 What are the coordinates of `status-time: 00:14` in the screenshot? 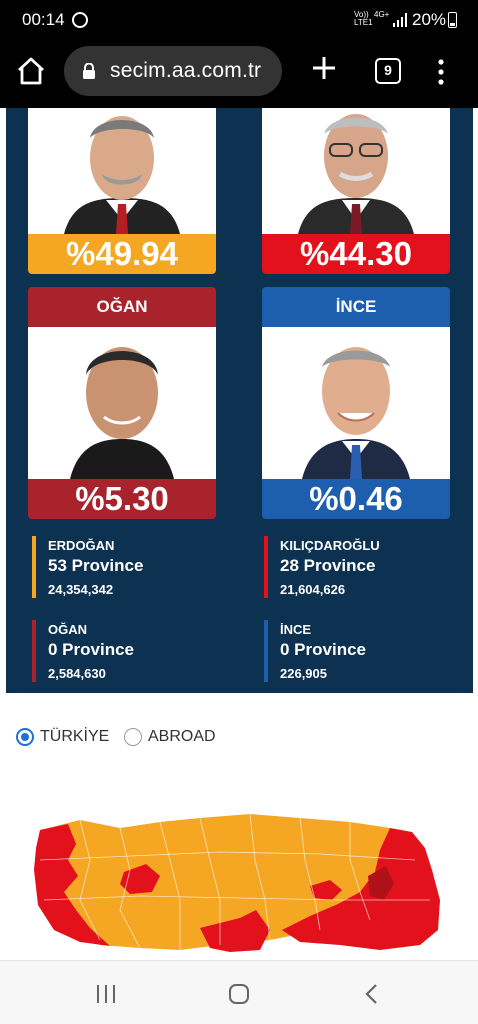 It's located at (43, 19).